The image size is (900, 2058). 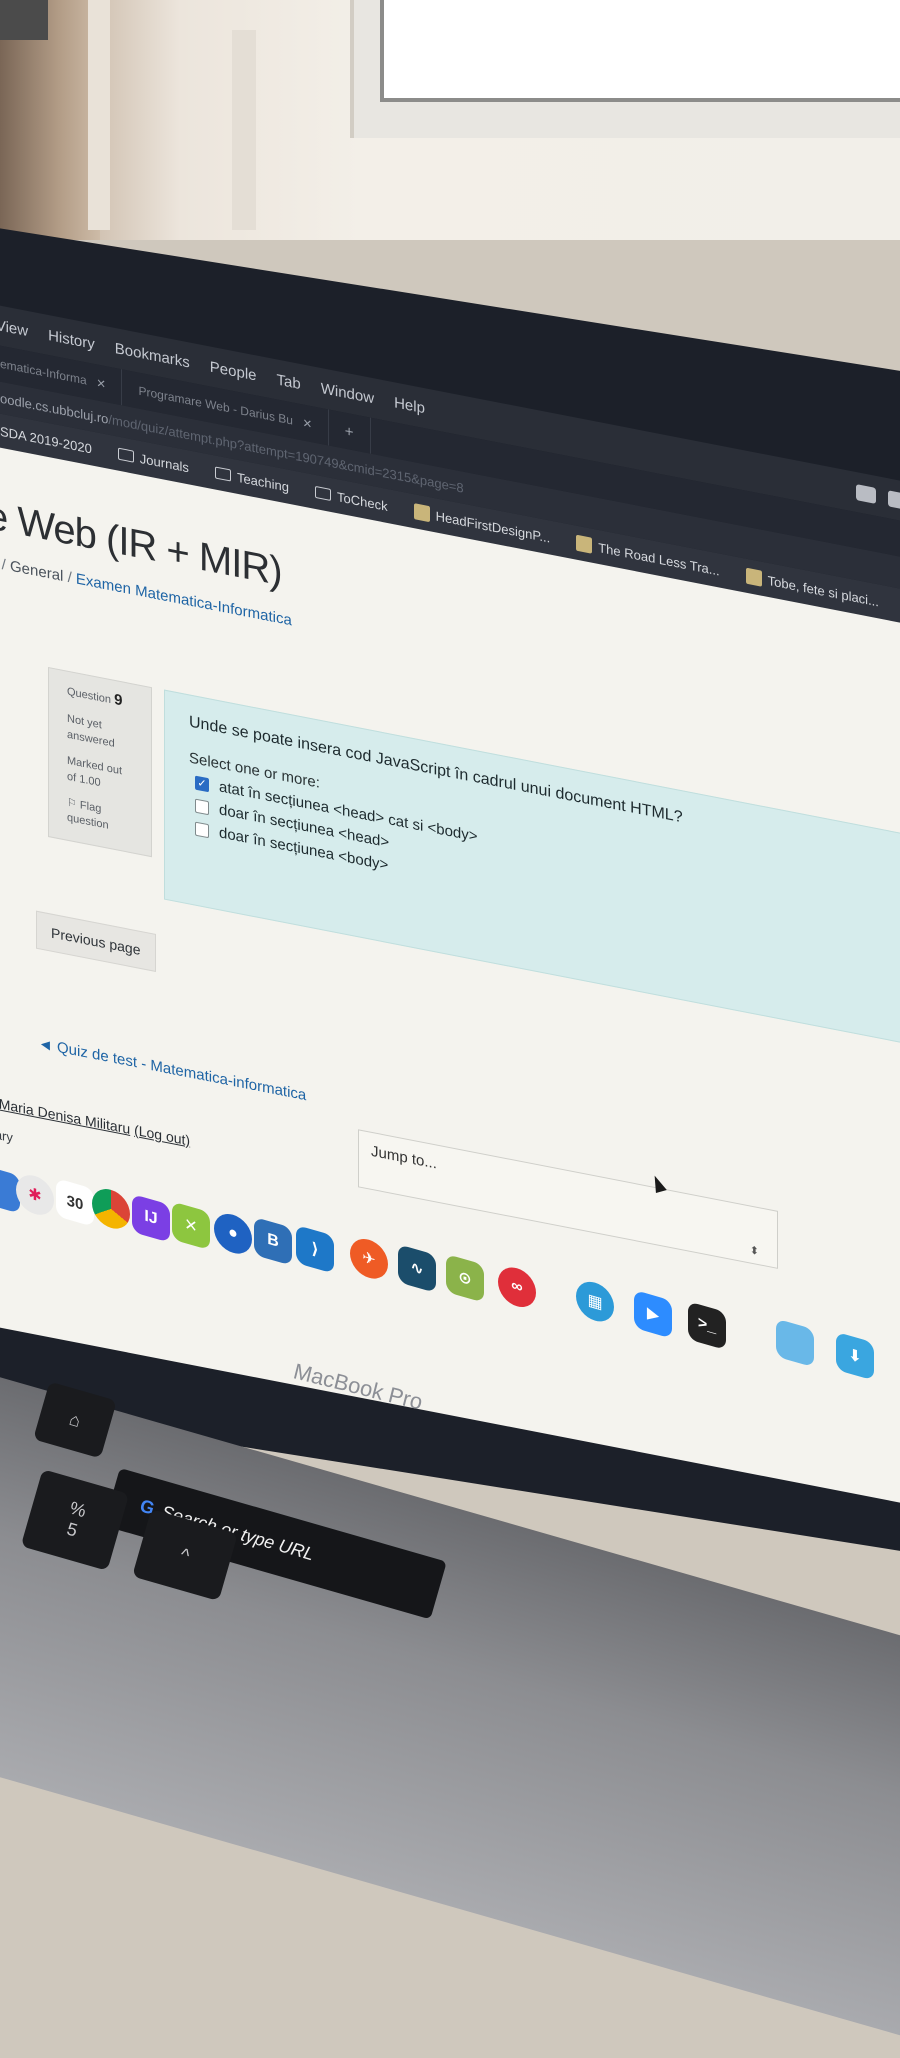 I want to click on question-status: Not yet answered, so click(x=91, y=731).